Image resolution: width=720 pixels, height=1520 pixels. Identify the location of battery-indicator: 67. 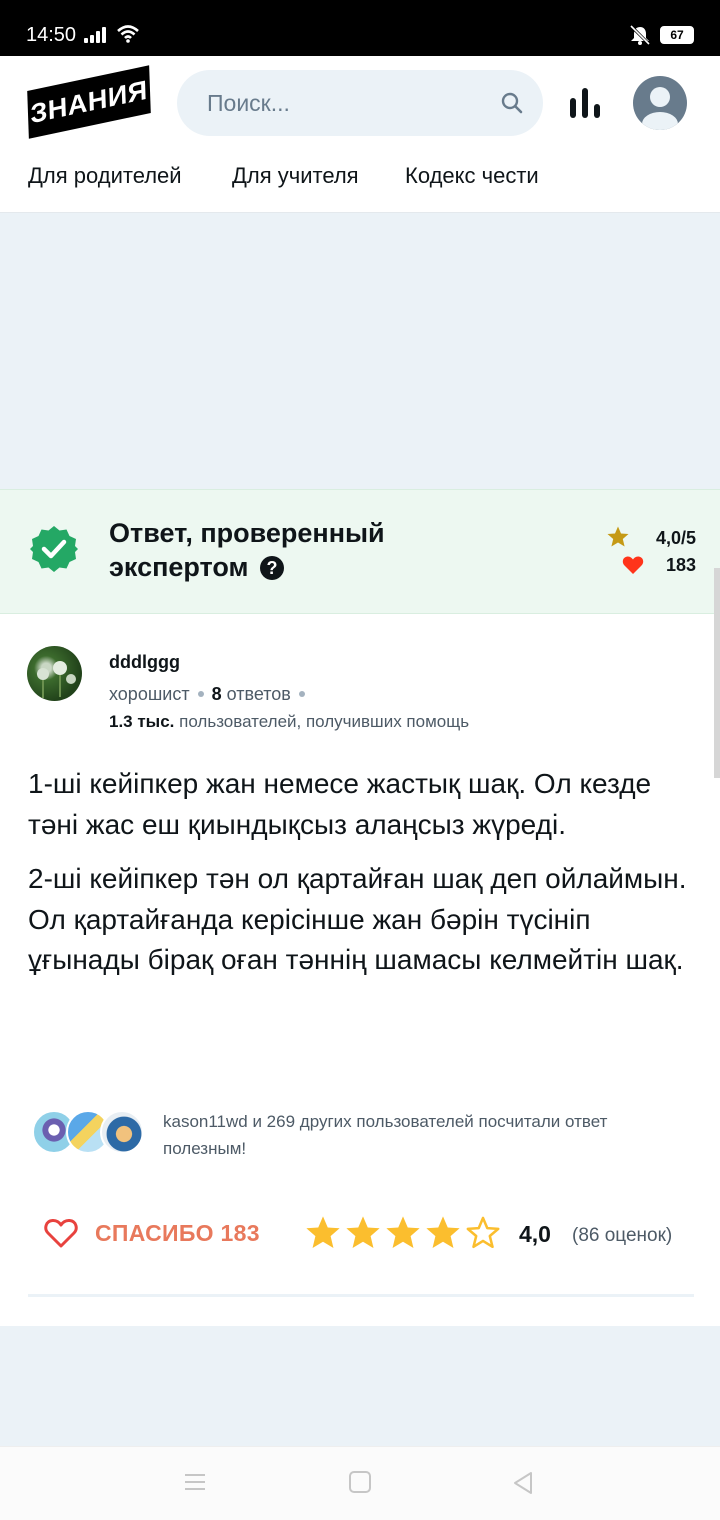
(677, 35).